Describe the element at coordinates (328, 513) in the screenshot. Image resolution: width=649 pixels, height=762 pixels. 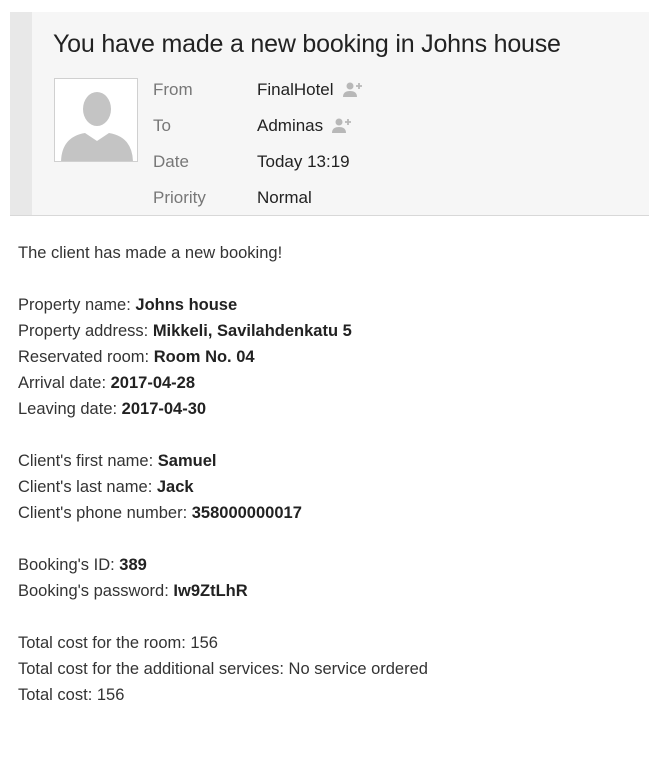
I see `phone-line: Client's phone number: 358000000017` at that location.